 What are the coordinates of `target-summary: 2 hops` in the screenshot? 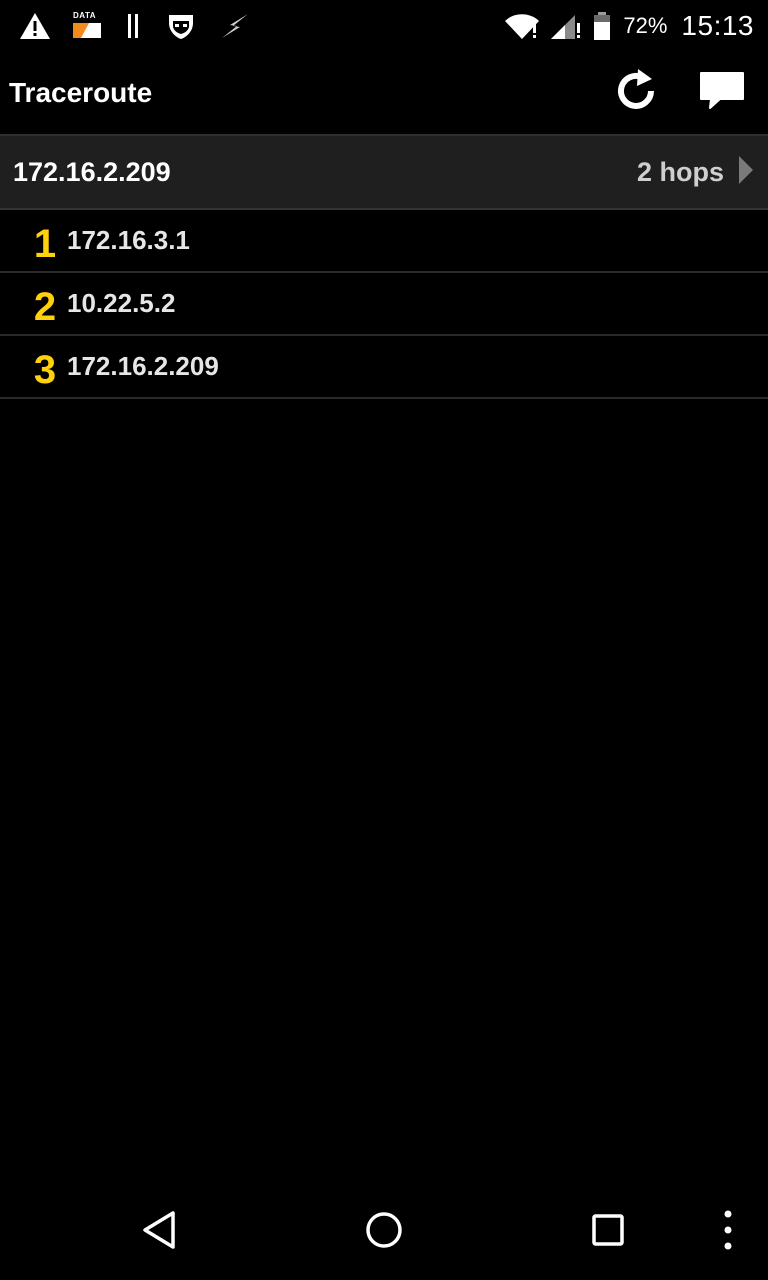 It's located at (695, 172).